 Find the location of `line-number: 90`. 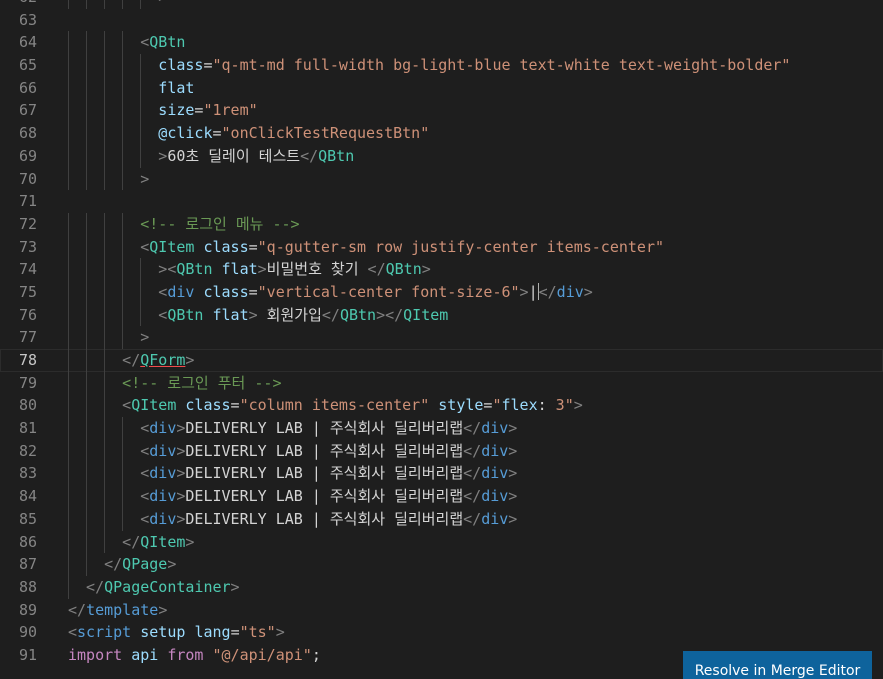

line-number: 90 is located at coordinates (27, 632).